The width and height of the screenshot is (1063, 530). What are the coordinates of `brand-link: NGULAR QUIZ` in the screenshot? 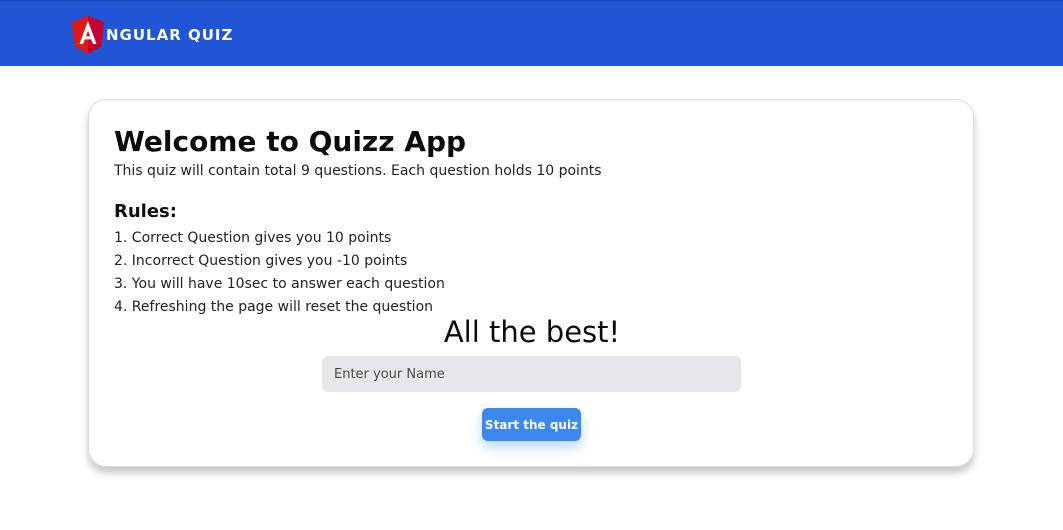 It's located at (152, 35).